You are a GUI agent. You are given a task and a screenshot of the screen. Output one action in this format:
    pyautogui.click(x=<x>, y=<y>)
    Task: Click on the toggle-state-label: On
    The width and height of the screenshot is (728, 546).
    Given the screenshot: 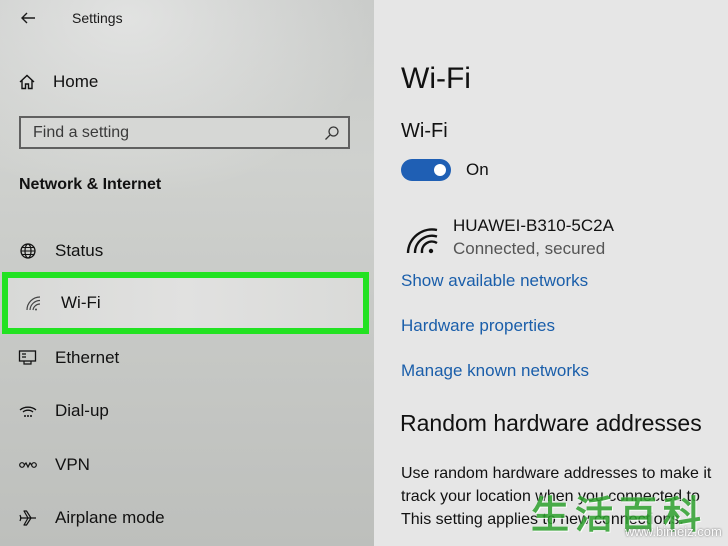 What is the action you would take?
    pyautogui.click(x=477, y=169)
    